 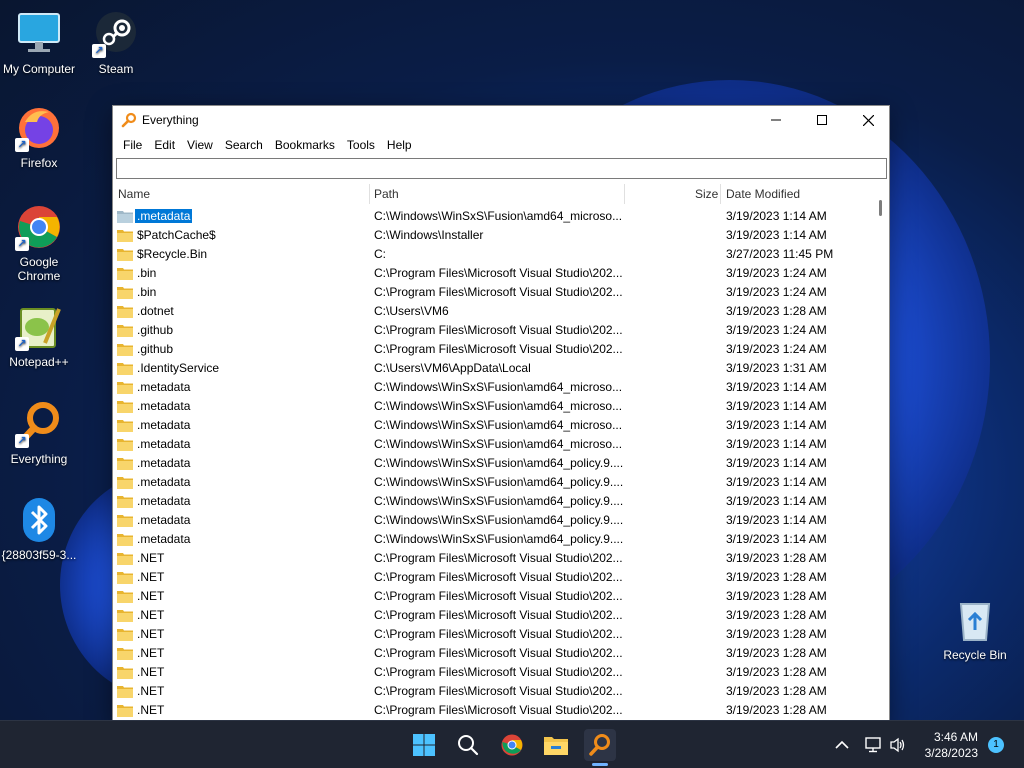 What do you see at coordinates (468, 745) in the screenshot?
I see `taskbar-search-button` at bounding box center [468, 745].